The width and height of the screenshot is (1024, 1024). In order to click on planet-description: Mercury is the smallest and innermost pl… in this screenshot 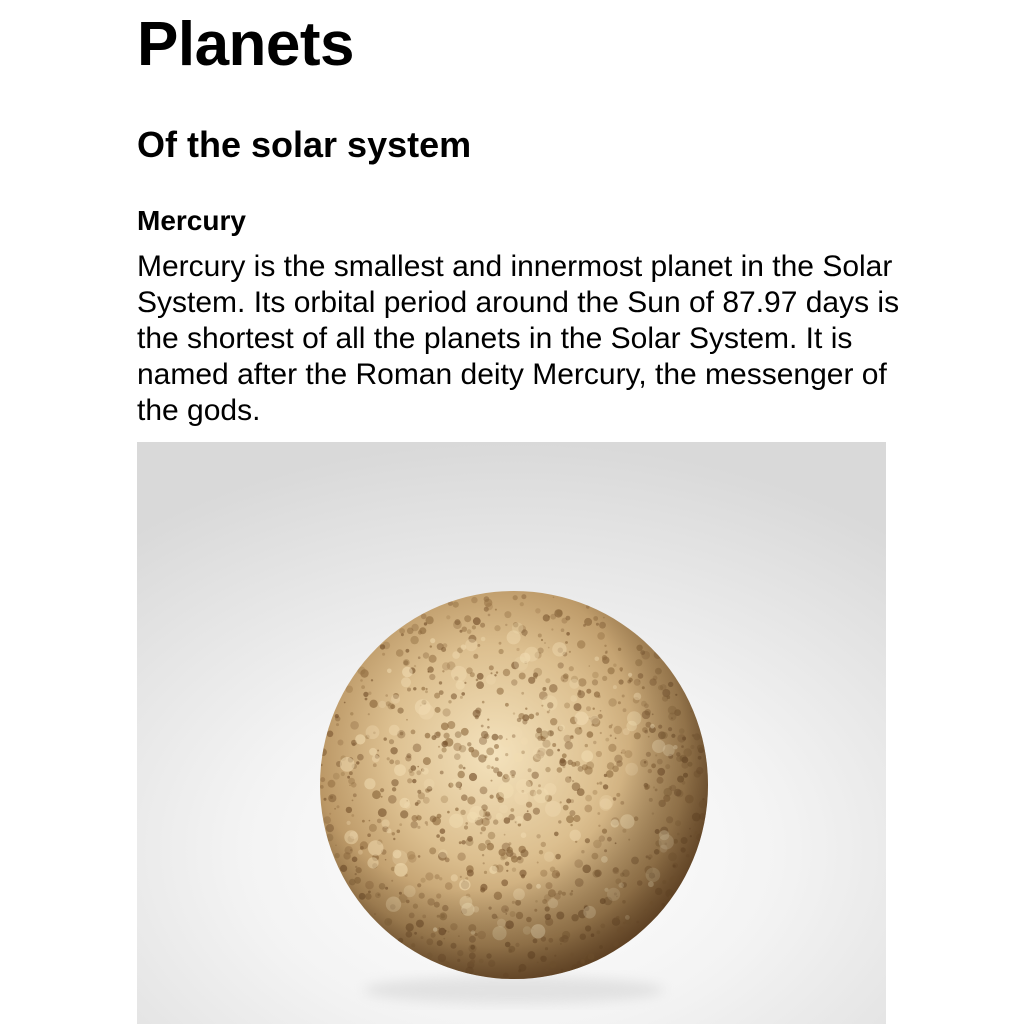, I will do `click(518, 338)`.